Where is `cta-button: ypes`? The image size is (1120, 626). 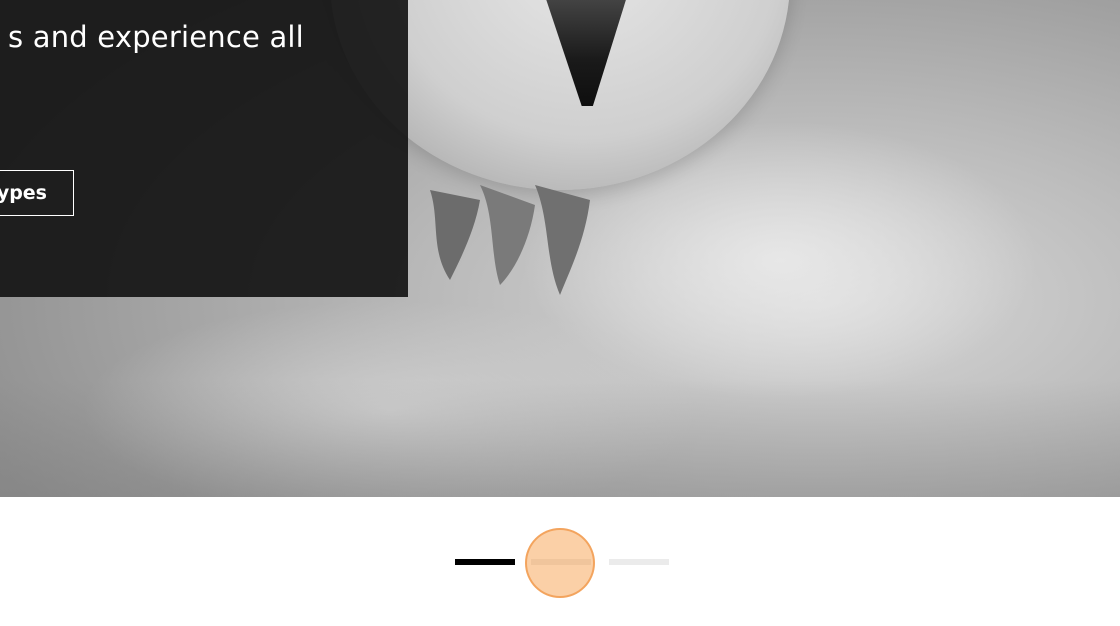 cta-button: ypes is located at coordinates (37, 193).